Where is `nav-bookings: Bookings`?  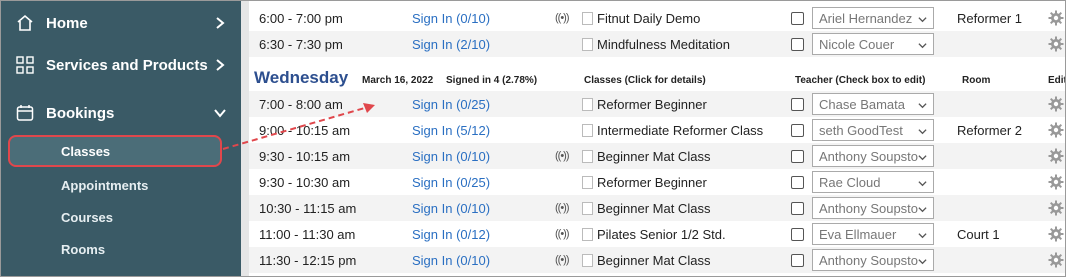
nav-bookings: Bookings is located at coordinates (121, 113).